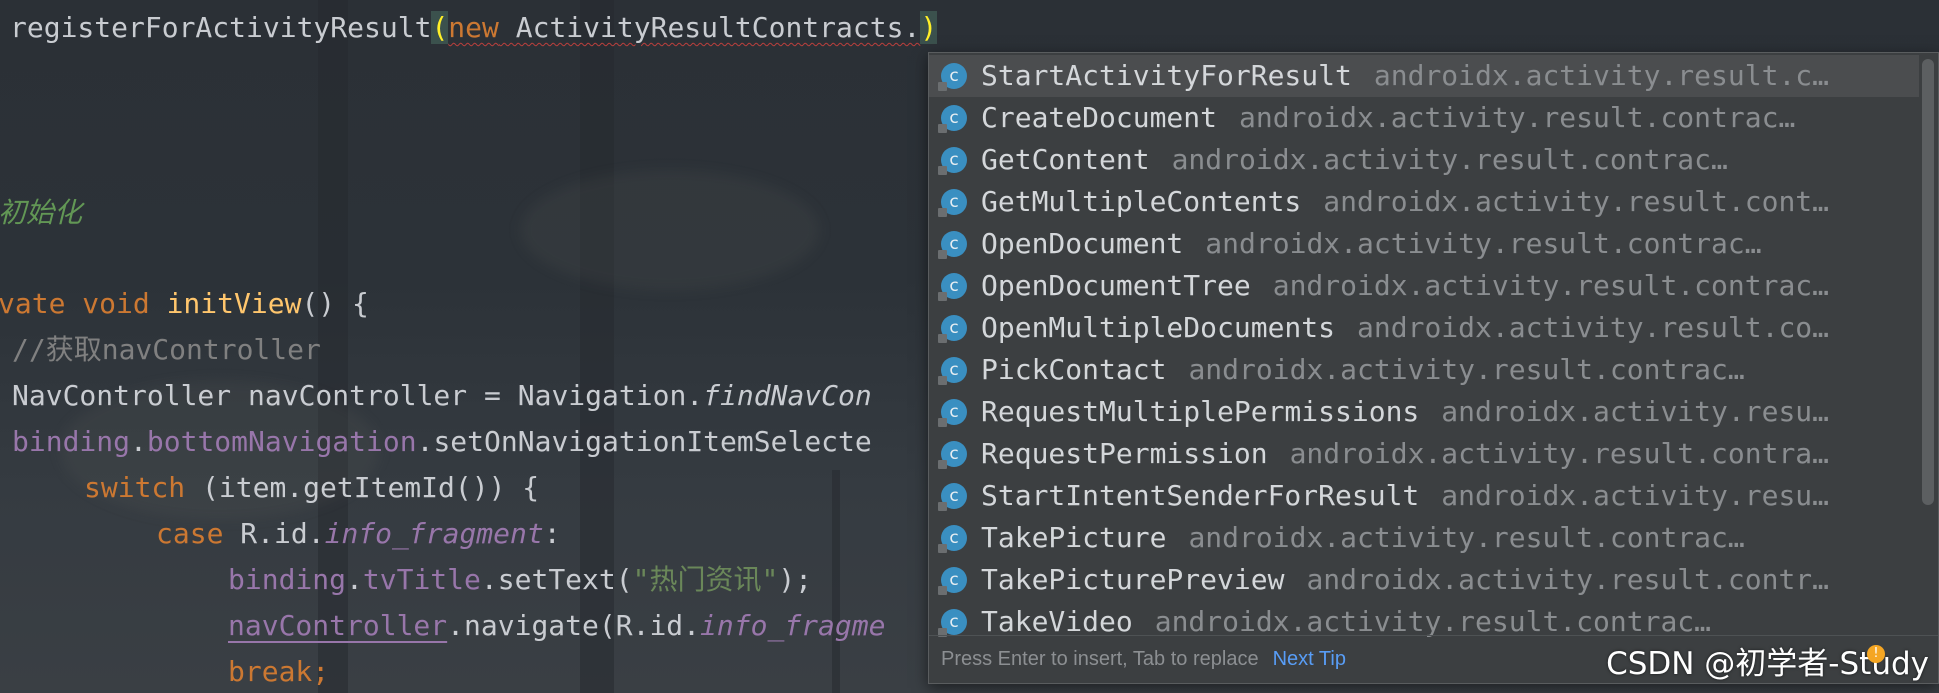 Image resolution: width=1939 pixels, height=693 pixels. I want to click on completion-item-name: StartIntentSenderForResult, so click(1200, 495).